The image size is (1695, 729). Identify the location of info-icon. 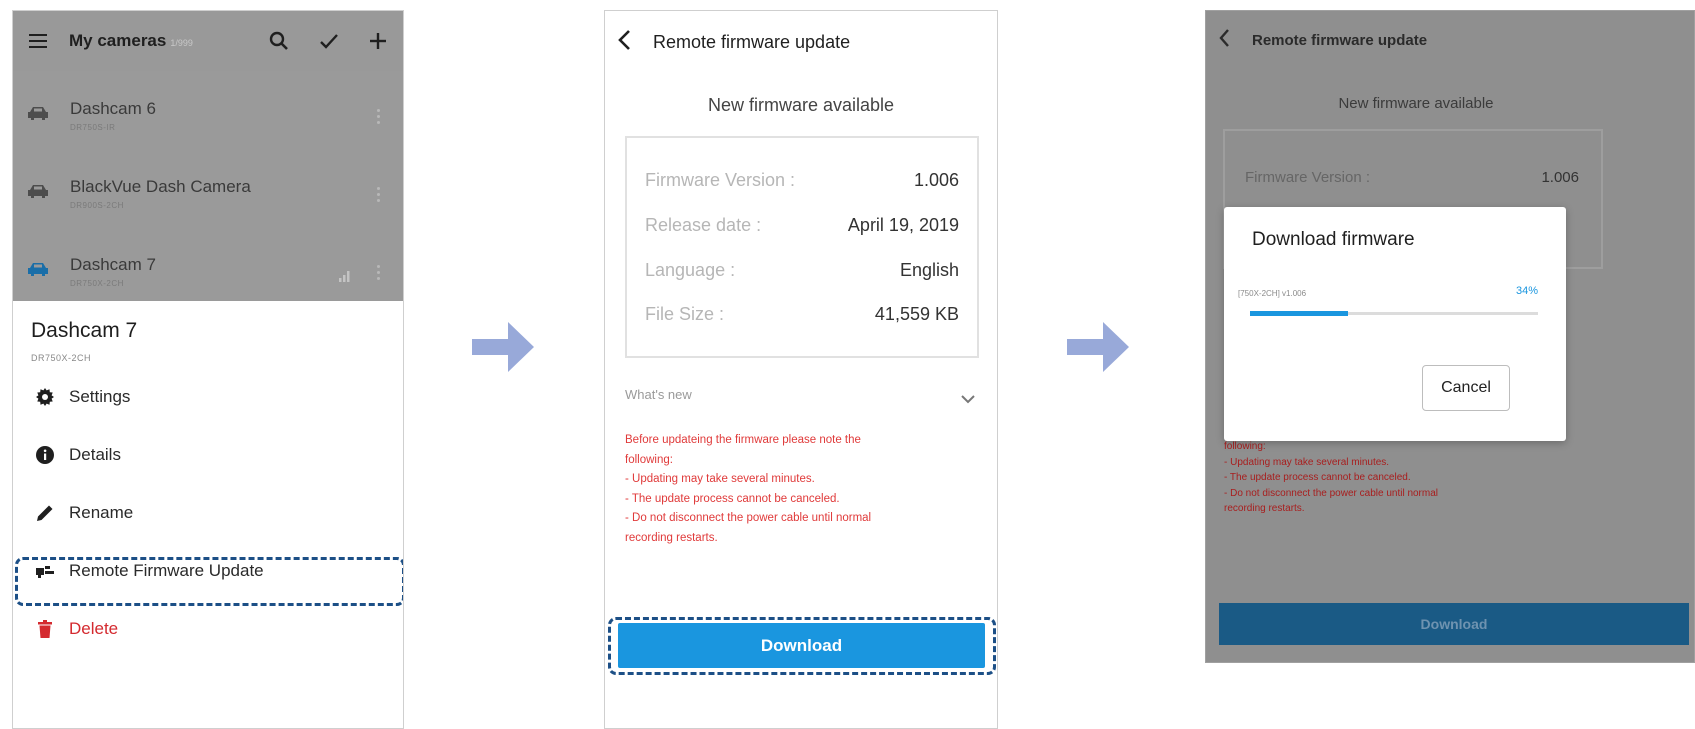
(45, 455).